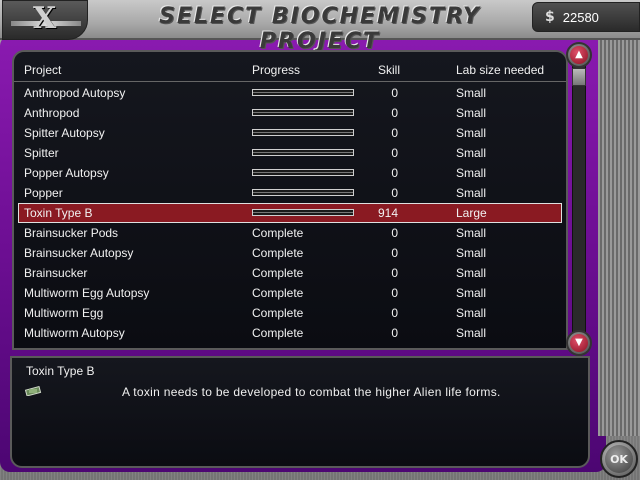  I want to click on funds-display: $ 22580, so click(586, 17).